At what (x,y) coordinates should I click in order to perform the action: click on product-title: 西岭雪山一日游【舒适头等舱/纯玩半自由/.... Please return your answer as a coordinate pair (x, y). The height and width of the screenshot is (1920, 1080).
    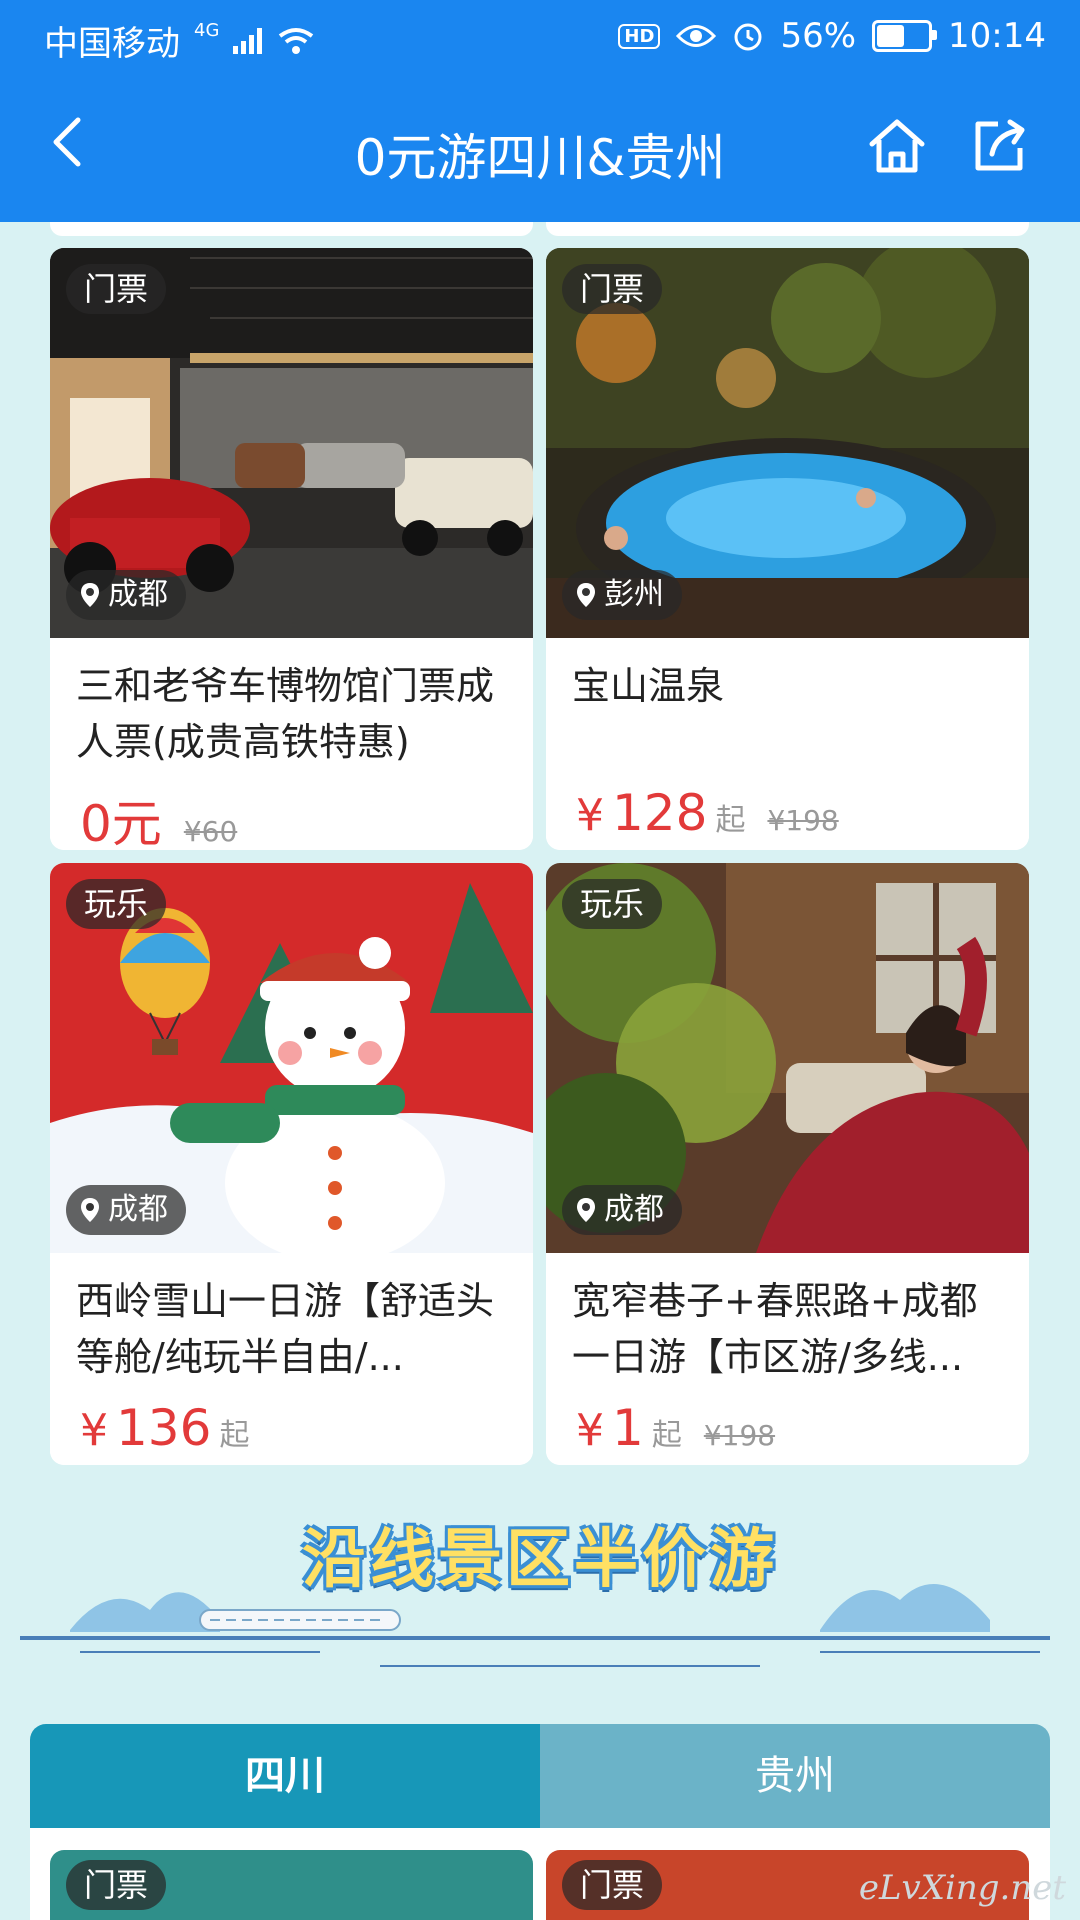
    Looking at the image, I should click on (285, 1329).